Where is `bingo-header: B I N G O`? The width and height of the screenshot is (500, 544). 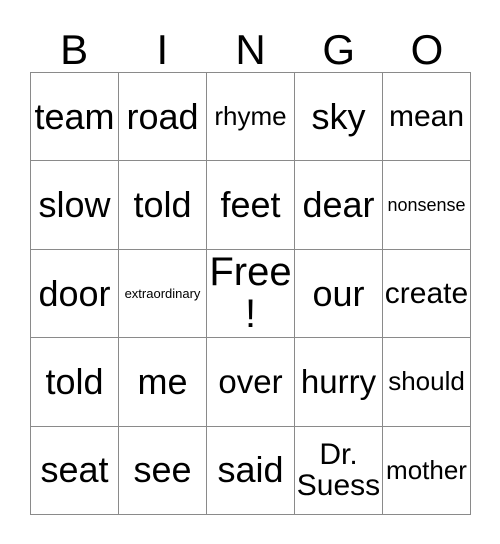 bingo-header: B I N G O is located at coordinates (250, 47).